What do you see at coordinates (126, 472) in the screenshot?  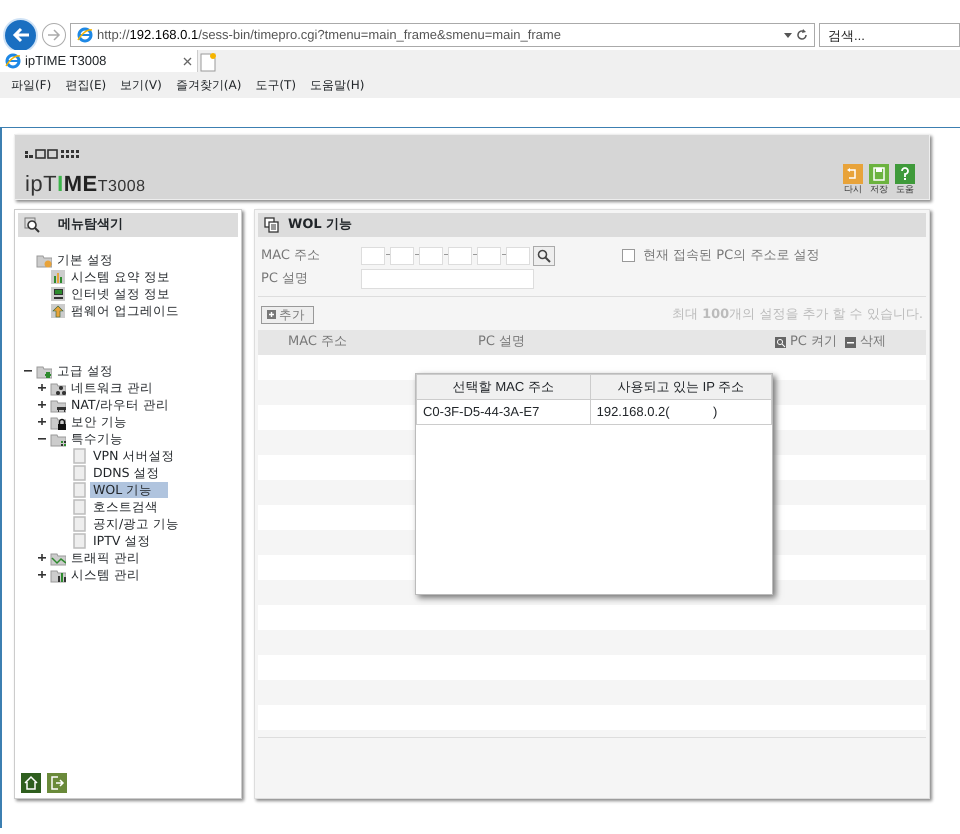 I see `tree-item: DDNS 설정` at bounding box center [126, 472].